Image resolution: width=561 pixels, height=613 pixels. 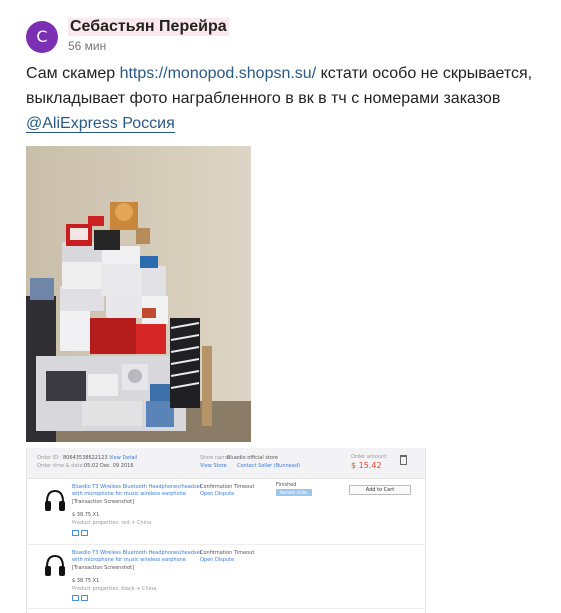 I want to click on item-finished: Finished, so click(x=286, y=485).